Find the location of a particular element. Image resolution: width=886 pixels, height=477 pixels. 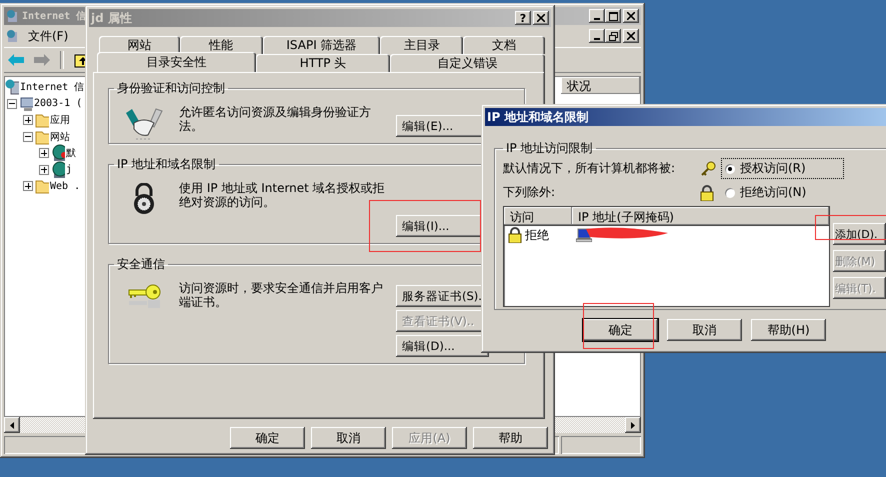

option-label: 下列除外: is located at coordinates (529, 192).